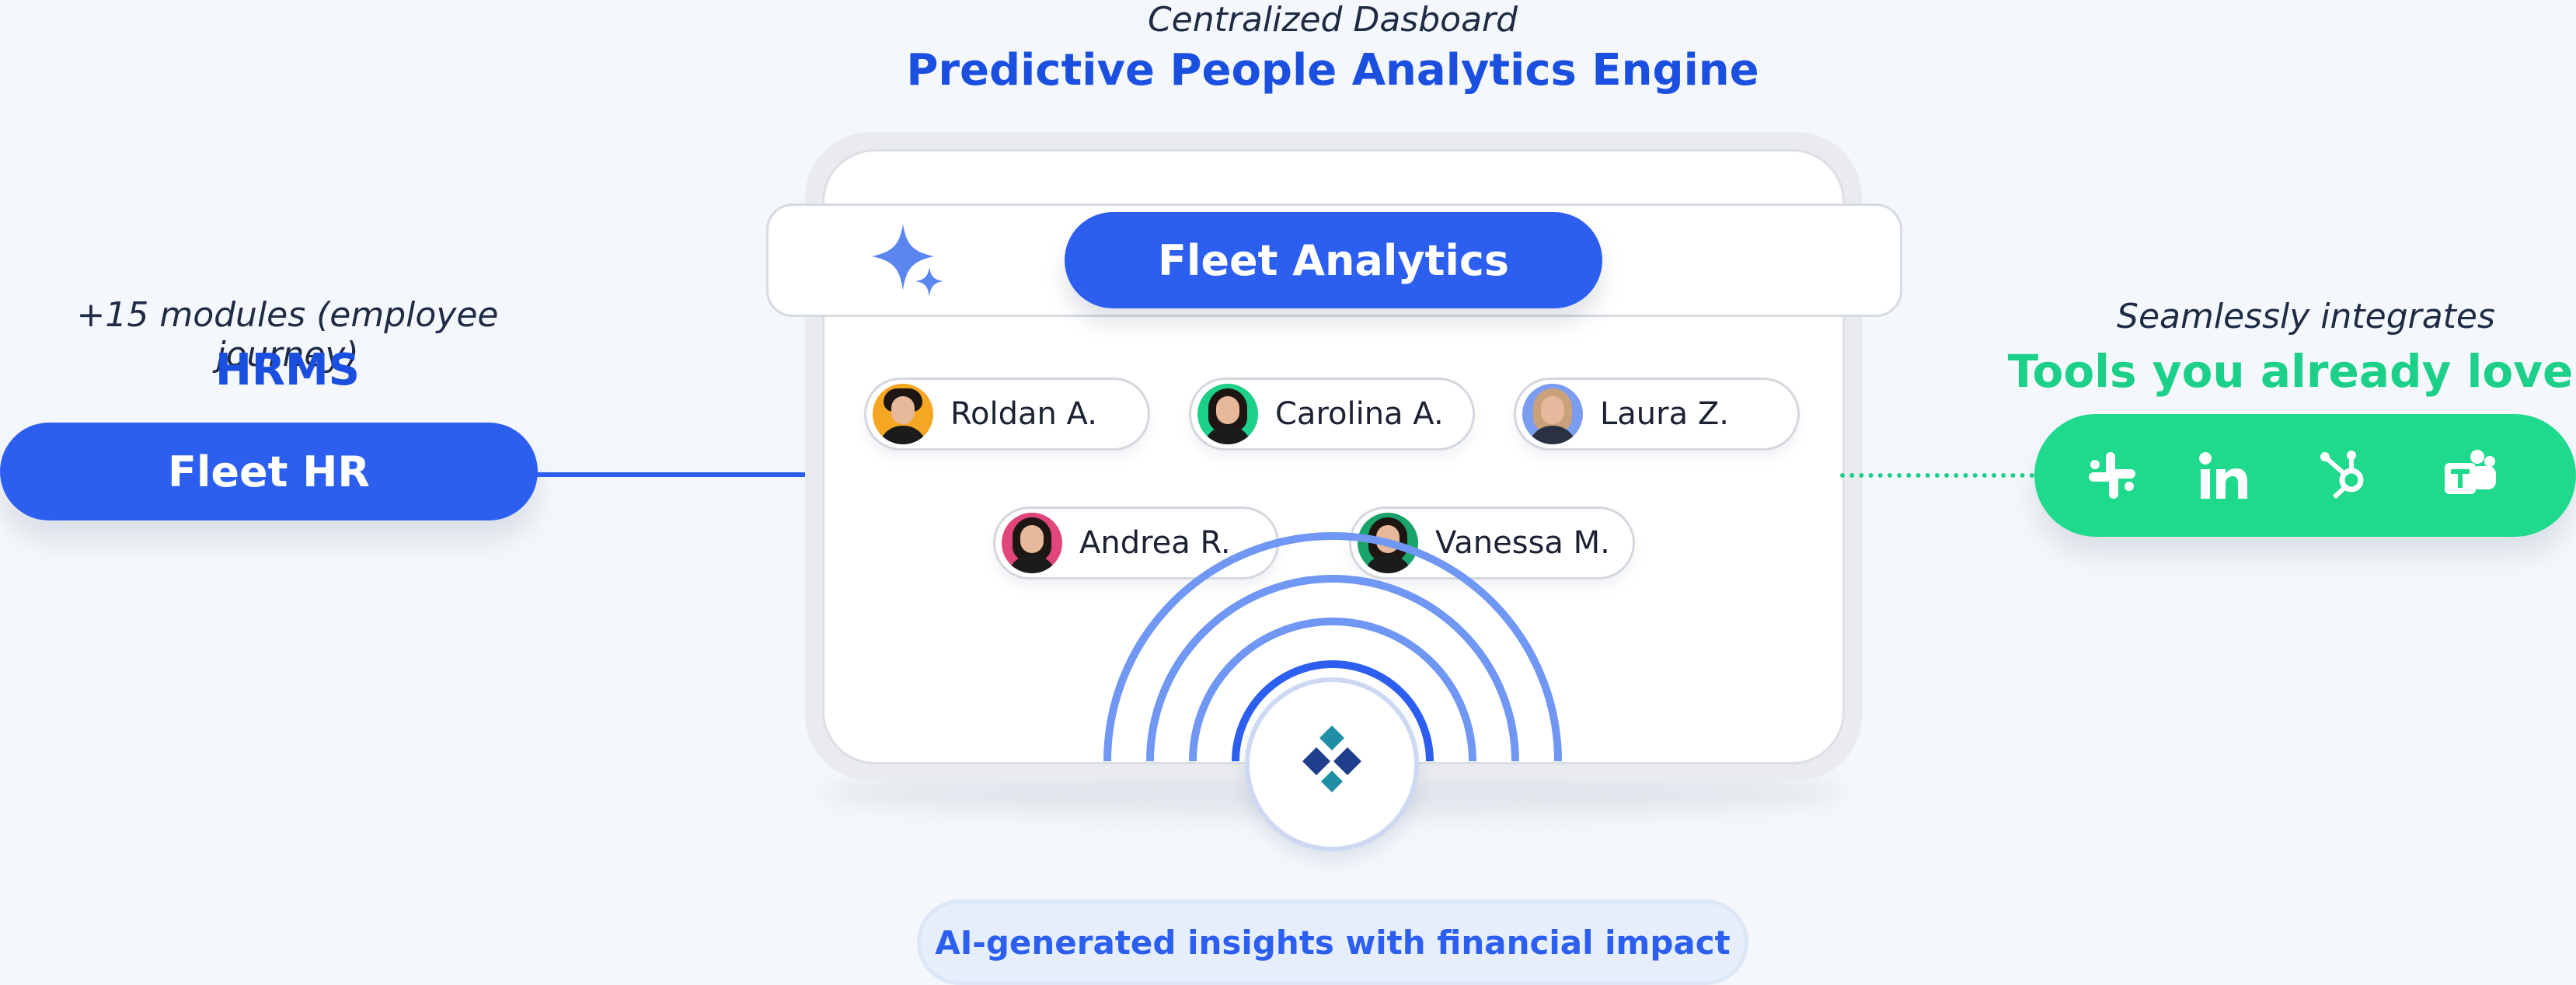 The width and height of the screenshot is (2576, 985). Describe the element at coordinates (2306, 316) in the screenshot. I see `tools-subtitle: Seamlessly integrates` at that location.